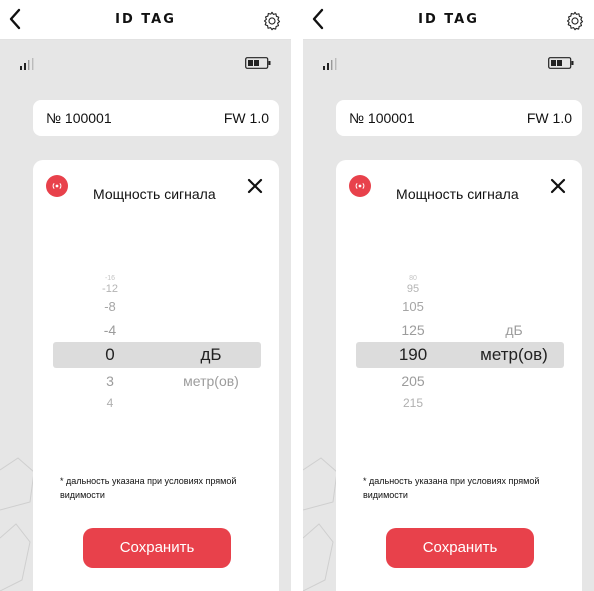  Describe the element at coordinates (110, 289) in the screenshot. I see `picker-value: -12` at that location.